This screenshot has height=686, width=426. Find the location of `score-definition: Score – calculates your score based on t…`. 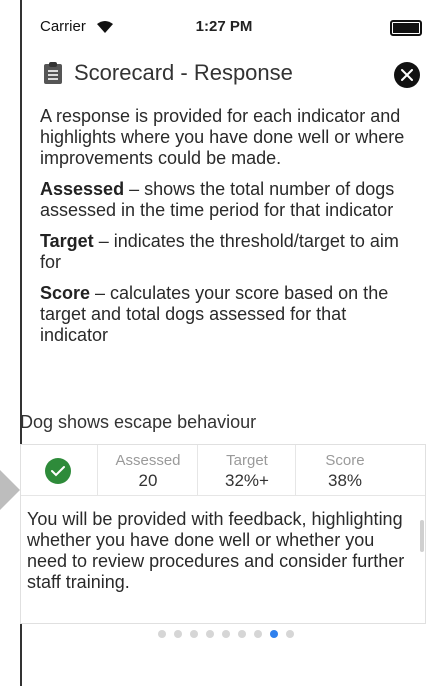

score-definition: Score – calculates your score based on t… is located at coordinates (214, 314).